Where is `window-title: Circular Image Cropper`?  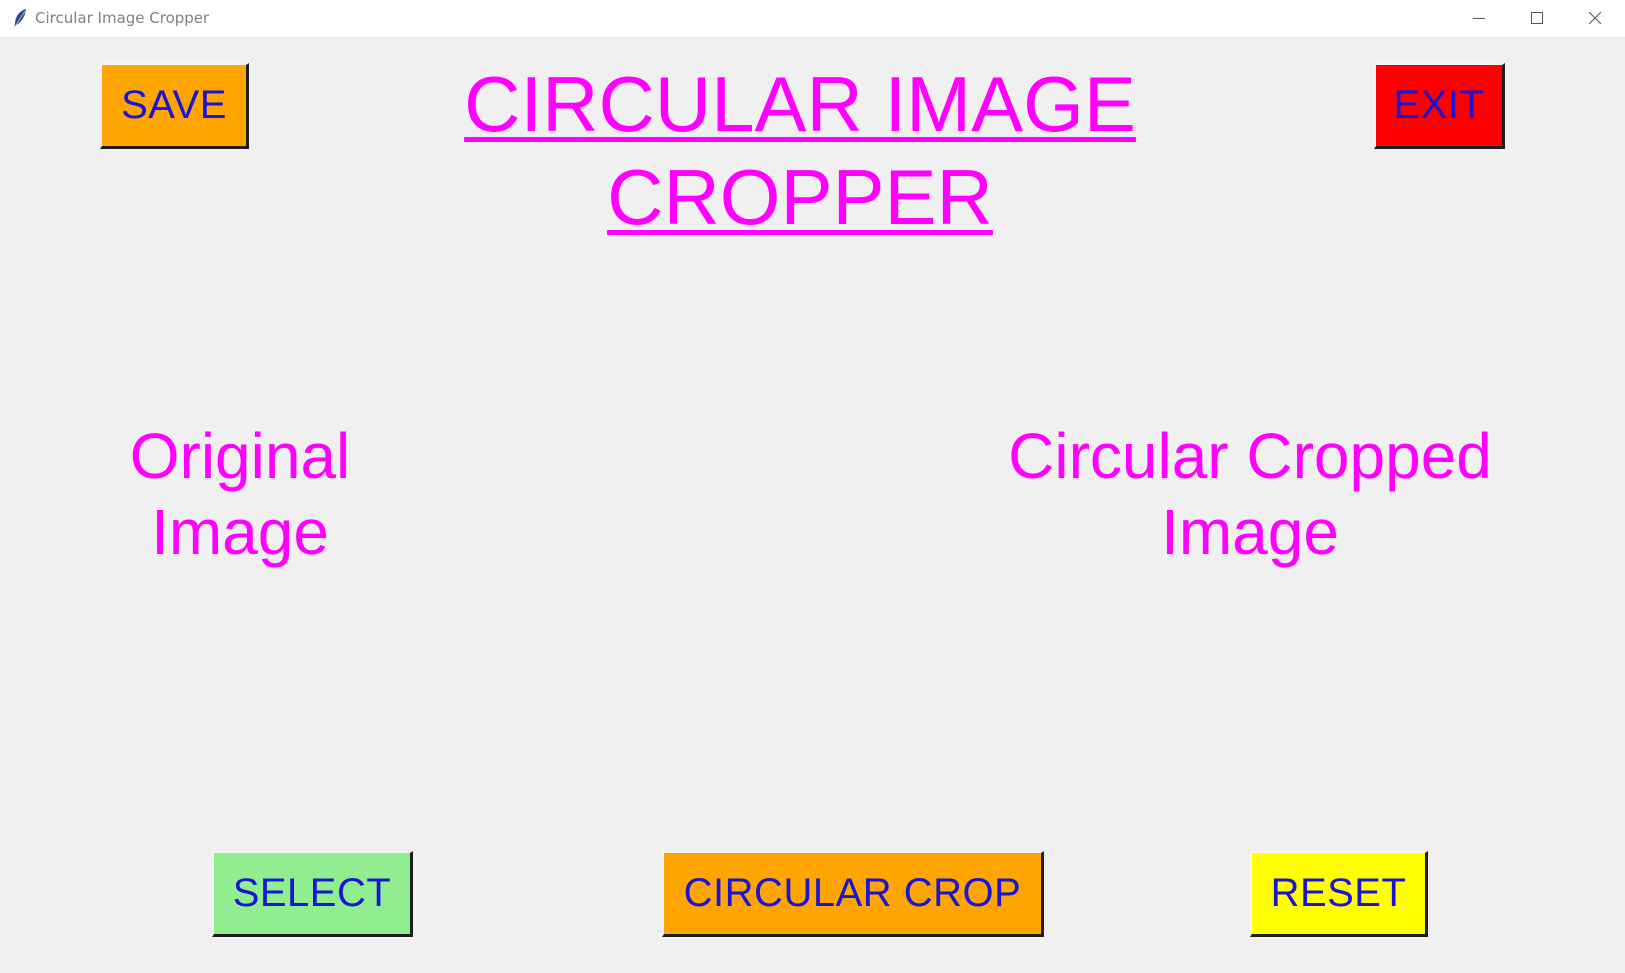 window-title: Circular Image Cropper is located at coordinates (122, 18).